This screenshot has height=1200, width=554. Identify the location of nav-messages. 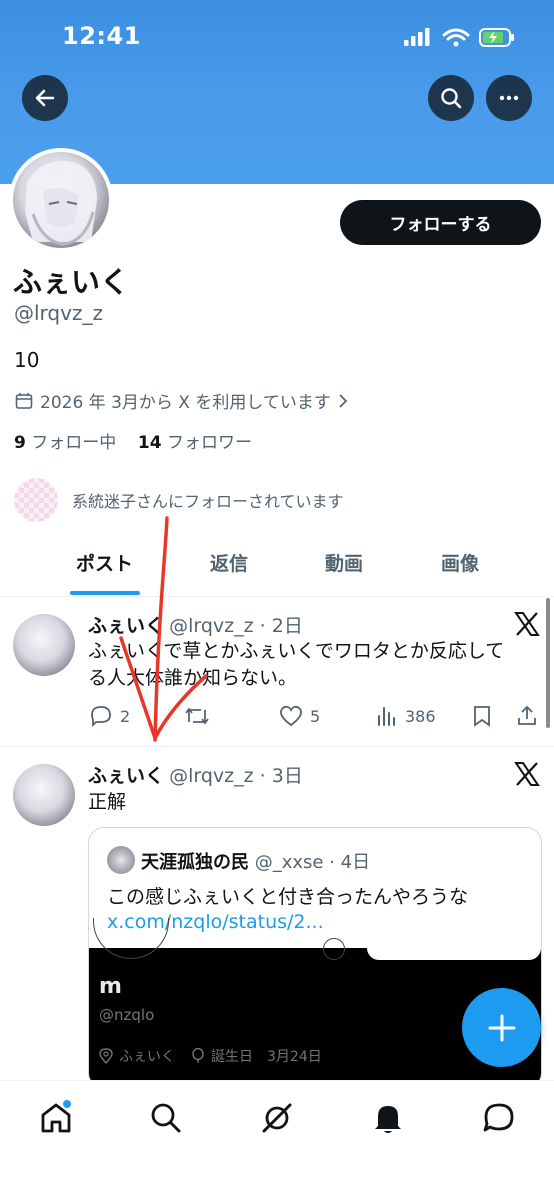
(499, 1118).